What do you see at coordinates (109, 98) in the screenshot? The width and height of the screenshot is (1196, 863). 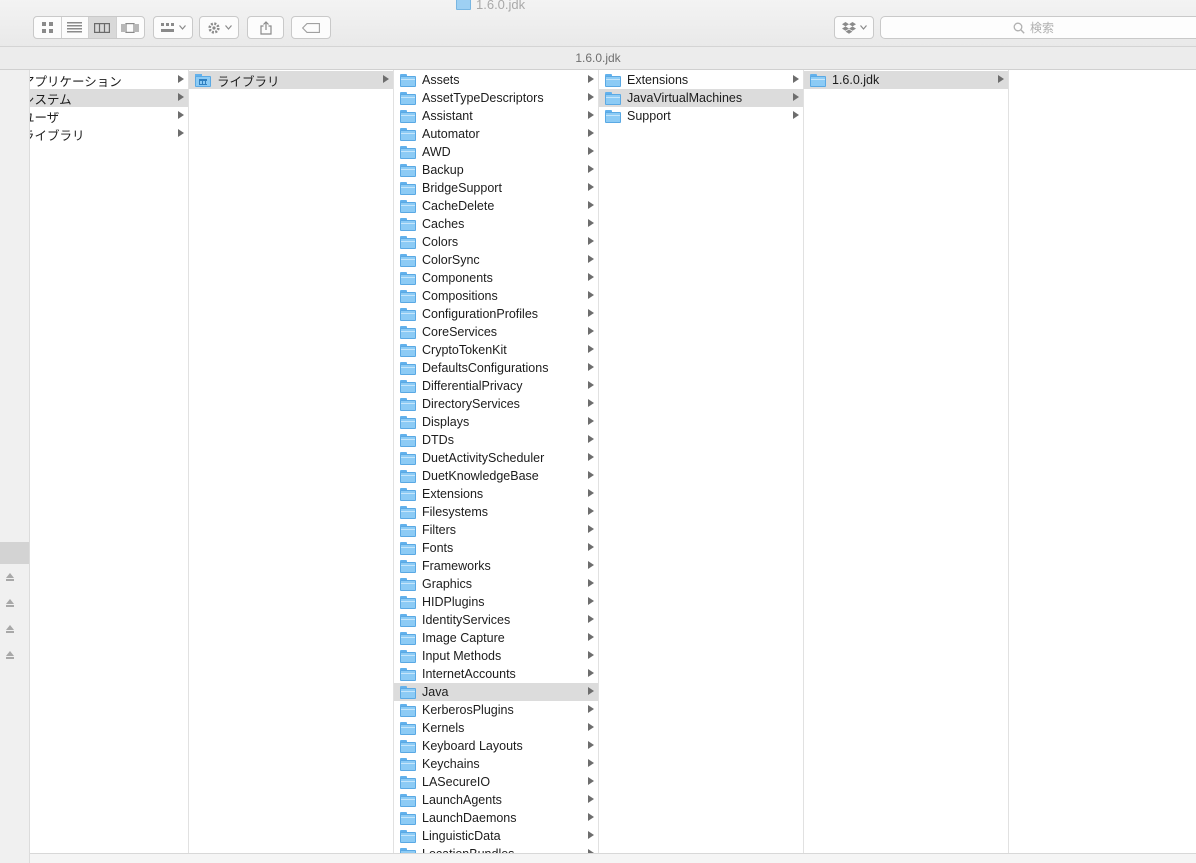 I see `column-1-item: システム` at bounding box center [109, 98].